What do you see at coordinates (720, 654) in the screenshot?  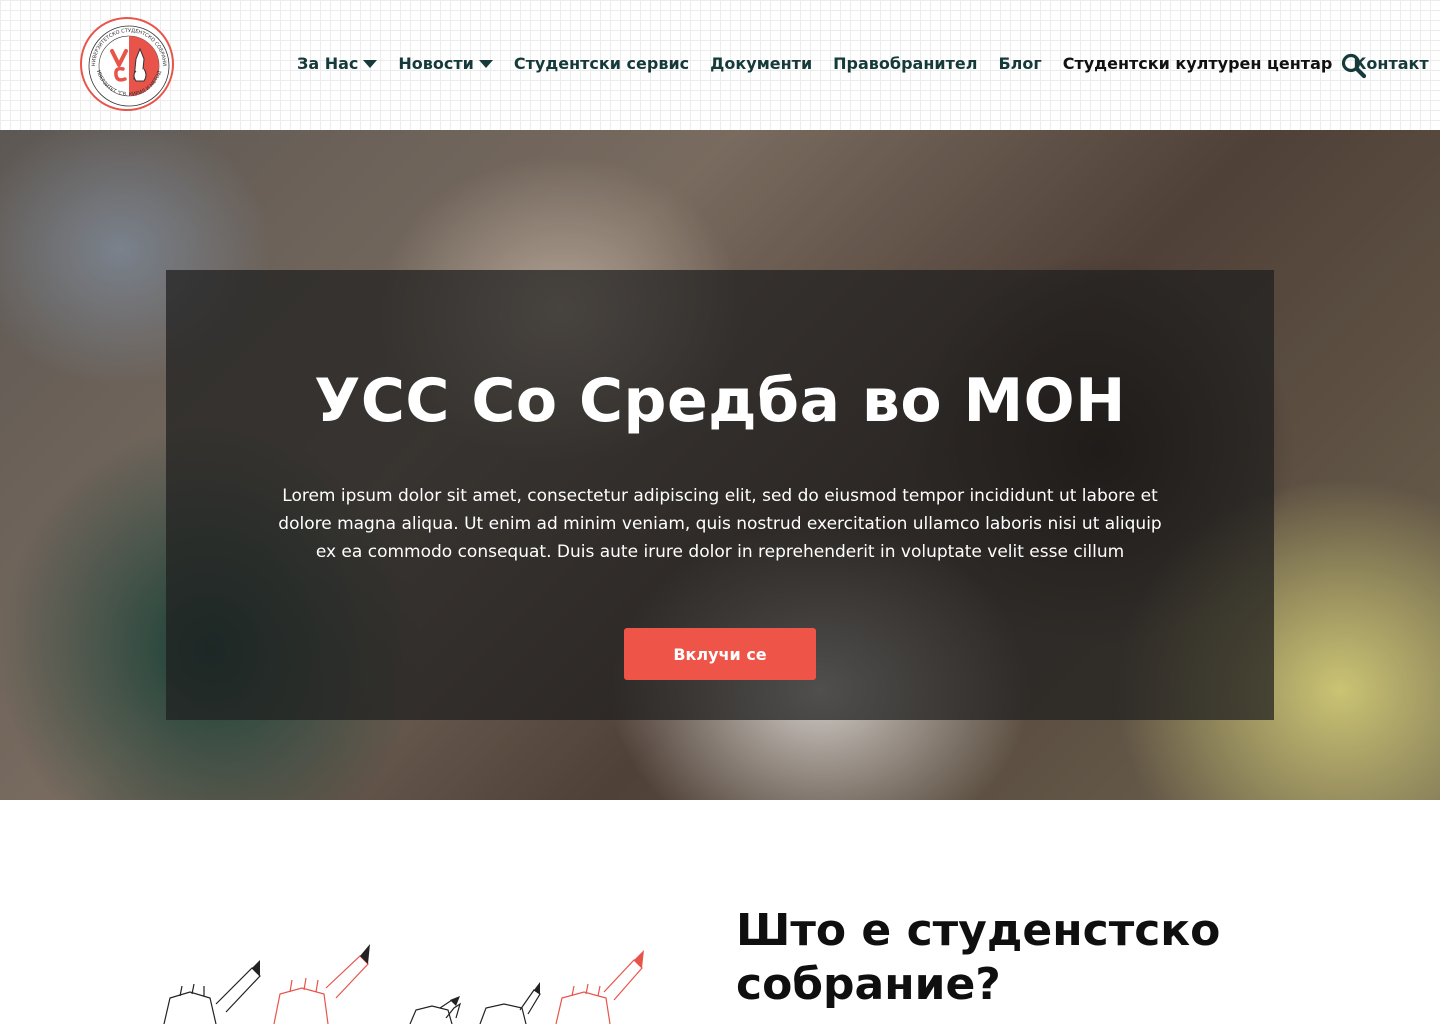 I see `join-button: Вклучи се` at bounding box center [720, 654].